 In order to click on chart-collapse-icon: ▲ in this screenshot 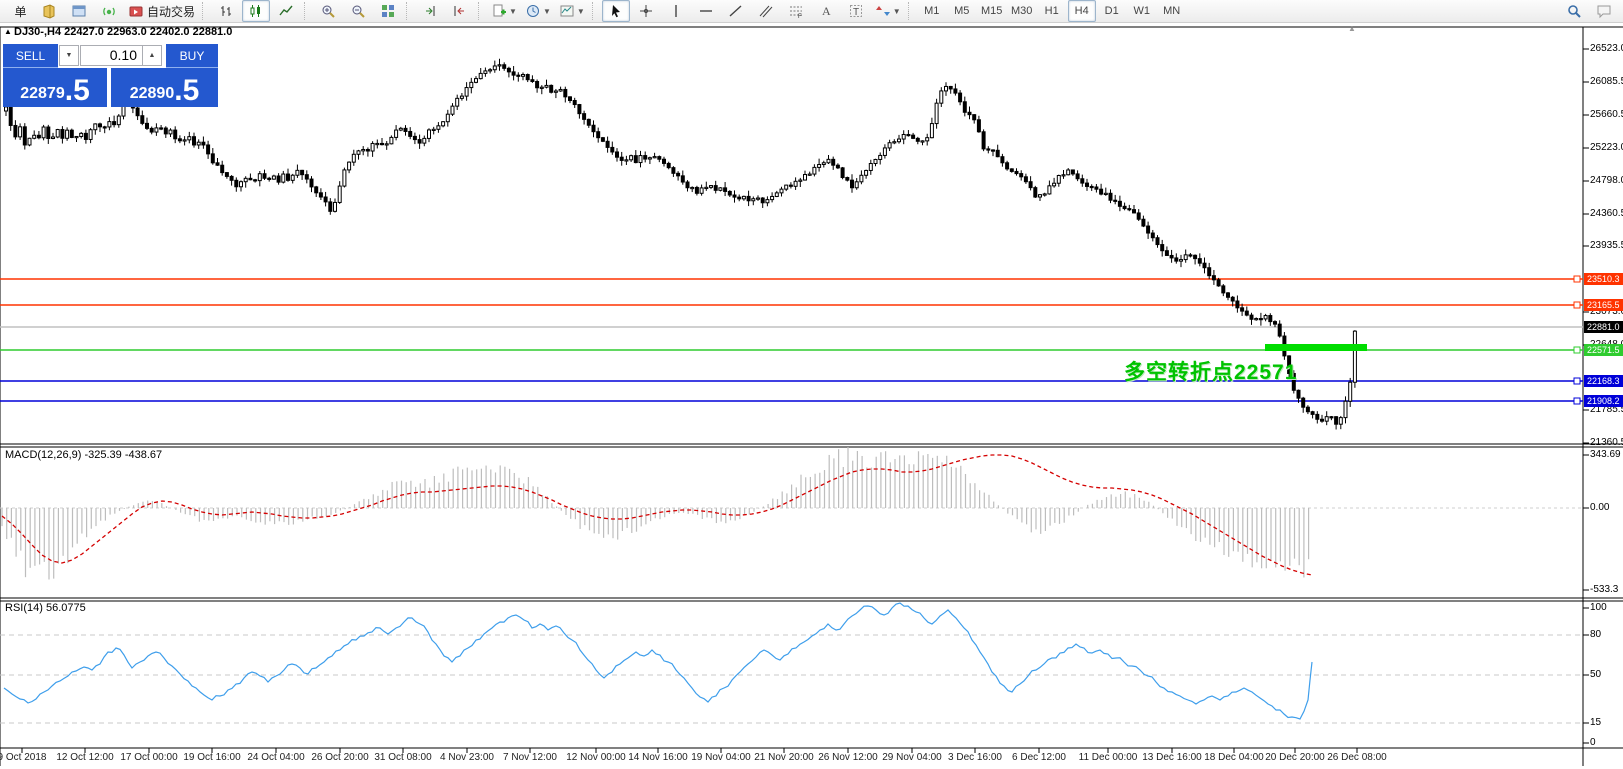, I will do `click(8, 31)`.